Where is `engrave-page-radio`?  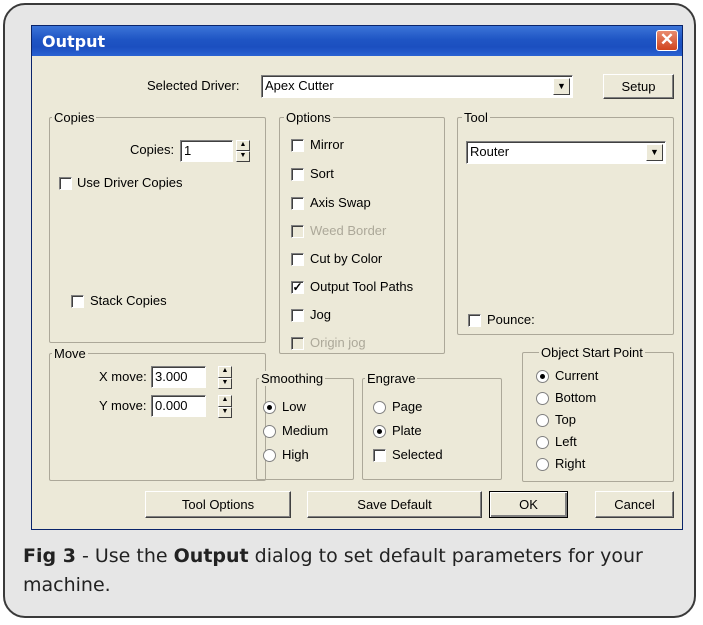
engrave-page-radio is located at coordinates (379, 407).